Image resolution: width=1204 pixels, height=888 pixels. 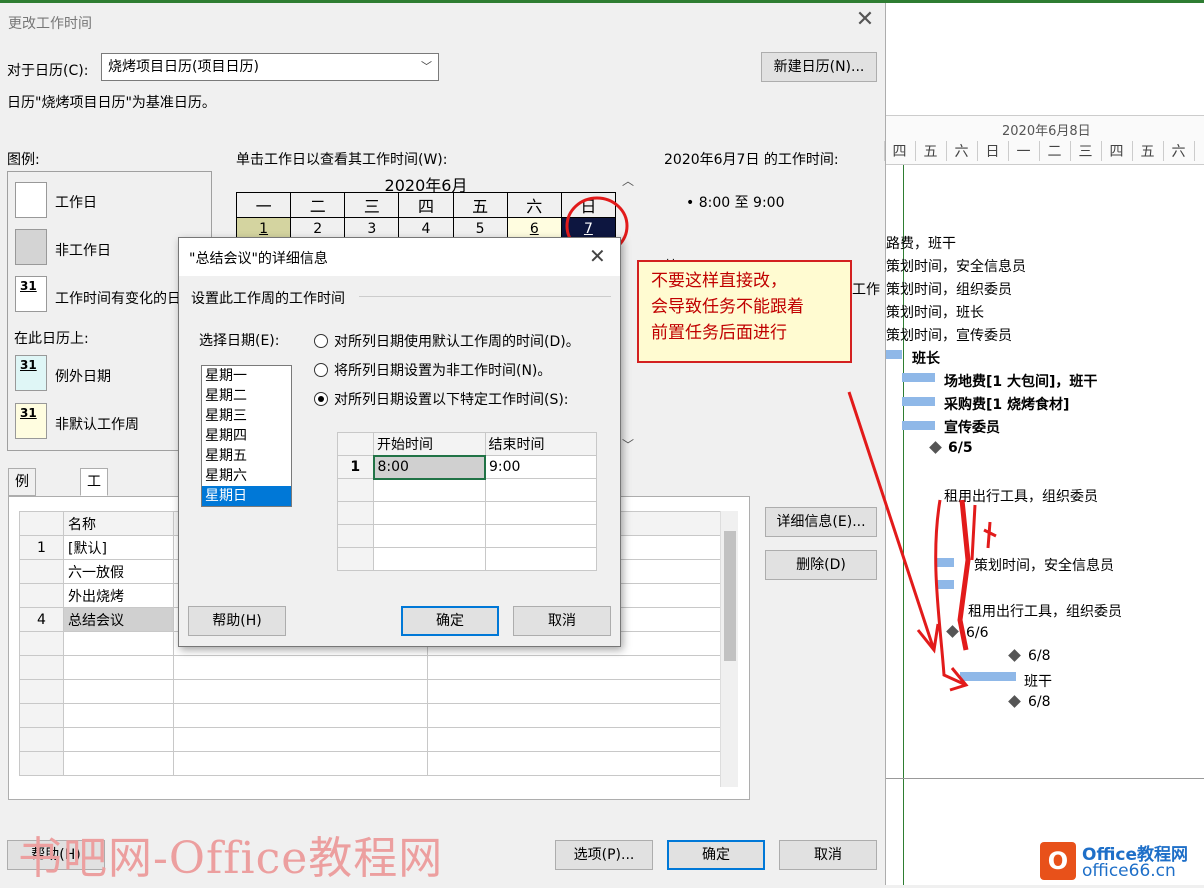 I want to click on day-list-item: 星期日, so click(x=246, y=496).